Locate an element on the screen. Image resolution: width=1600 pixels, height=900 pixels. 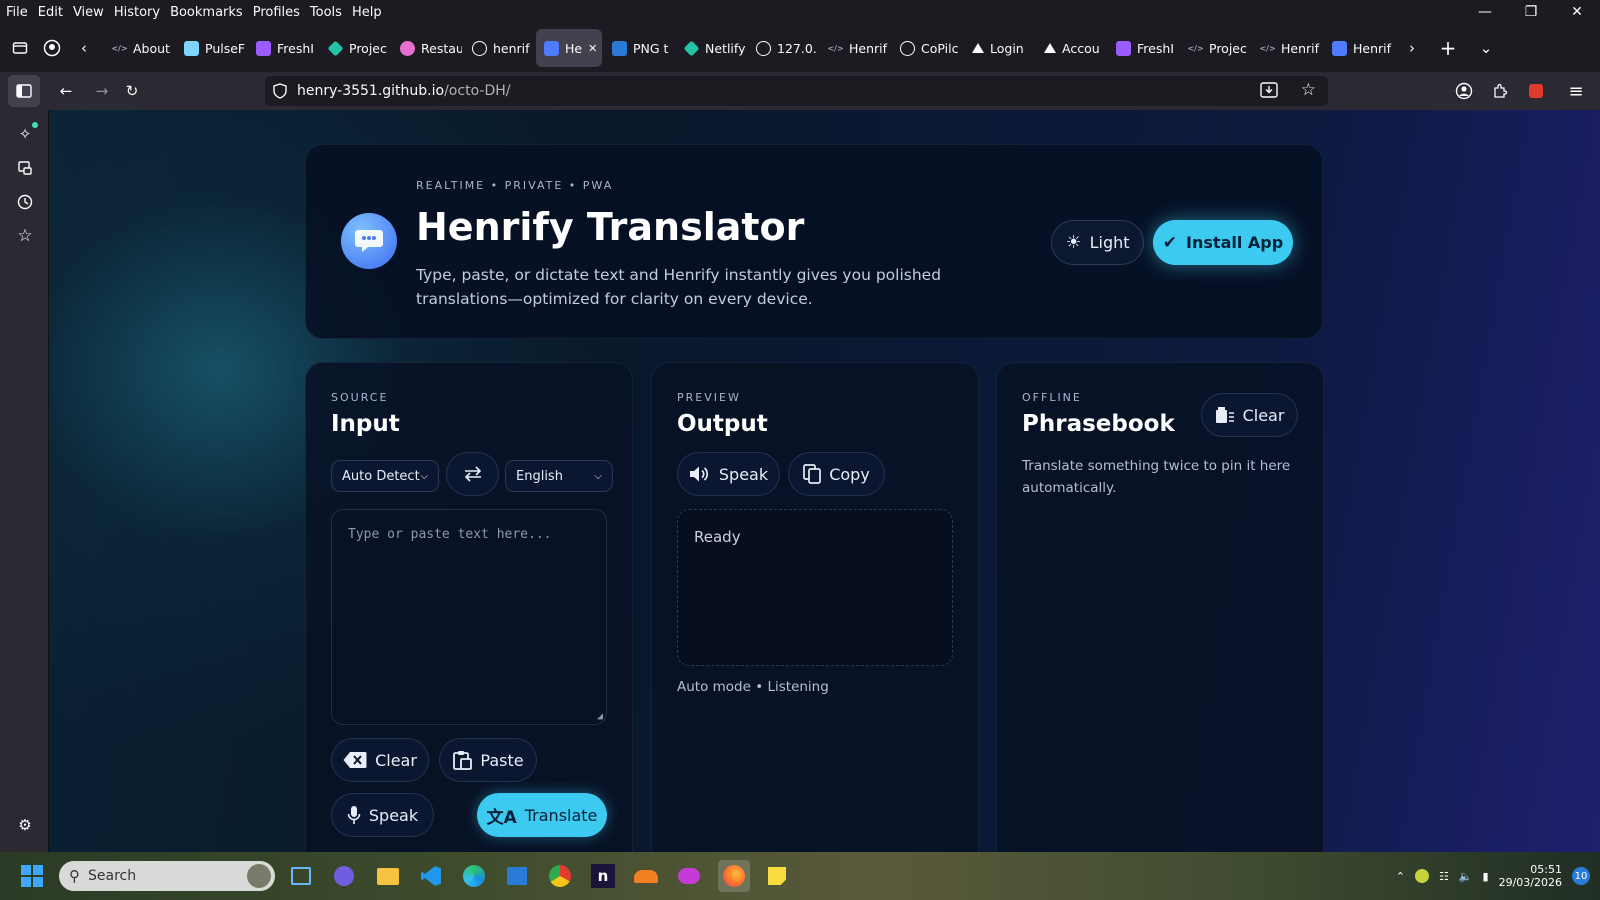
forward-icon: → is located at coordinates (102, 91).